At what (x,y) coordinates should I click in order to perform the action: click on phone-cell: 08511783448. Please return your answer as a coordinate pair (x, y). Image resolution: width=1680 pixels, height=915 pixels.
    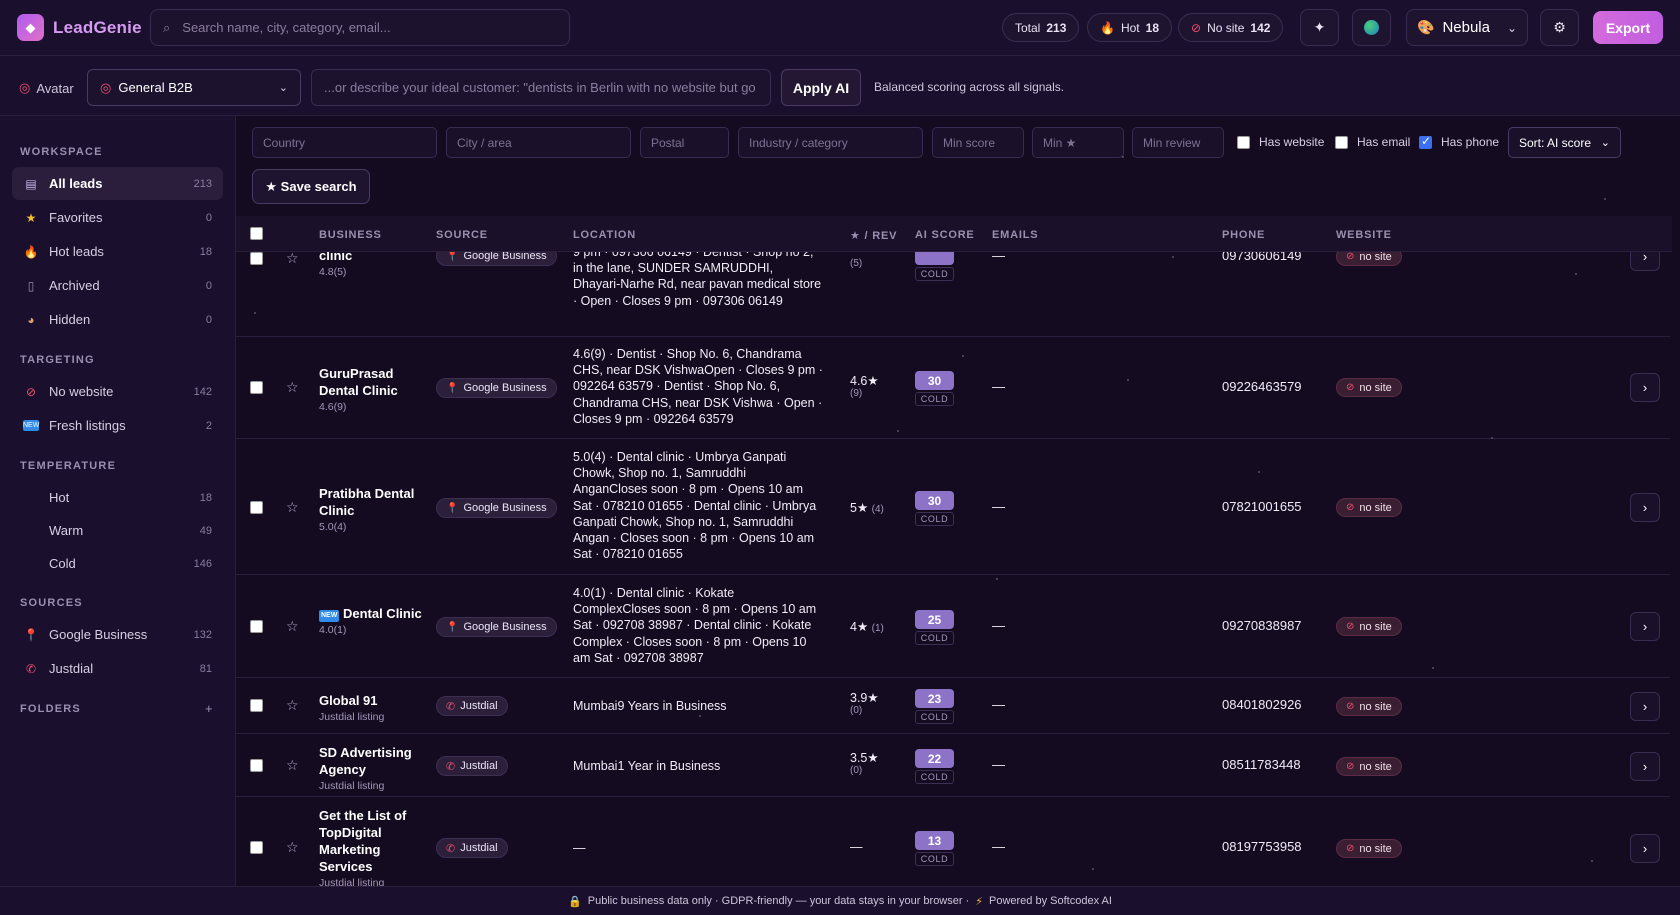
    Looking at the image, I should click on (1261, 764).